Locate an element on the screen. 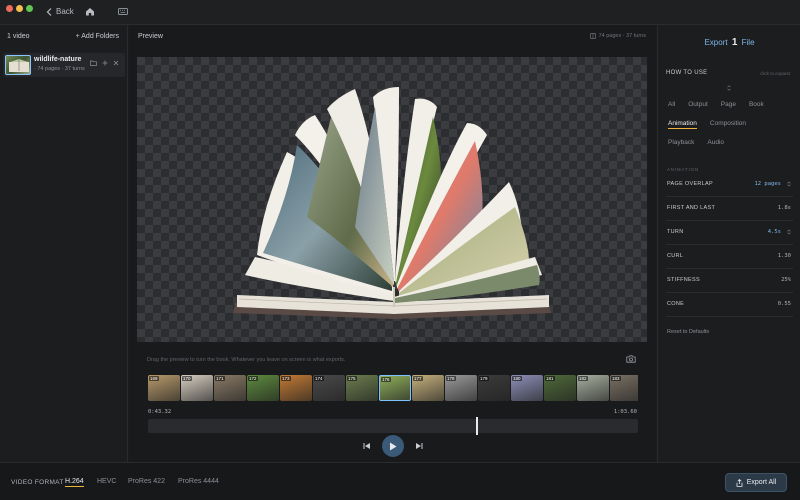 The height and width of the screenshot is (500, 800). preview-meta-text: 74 pages · 37 turns is located at coordinates (622, 36).